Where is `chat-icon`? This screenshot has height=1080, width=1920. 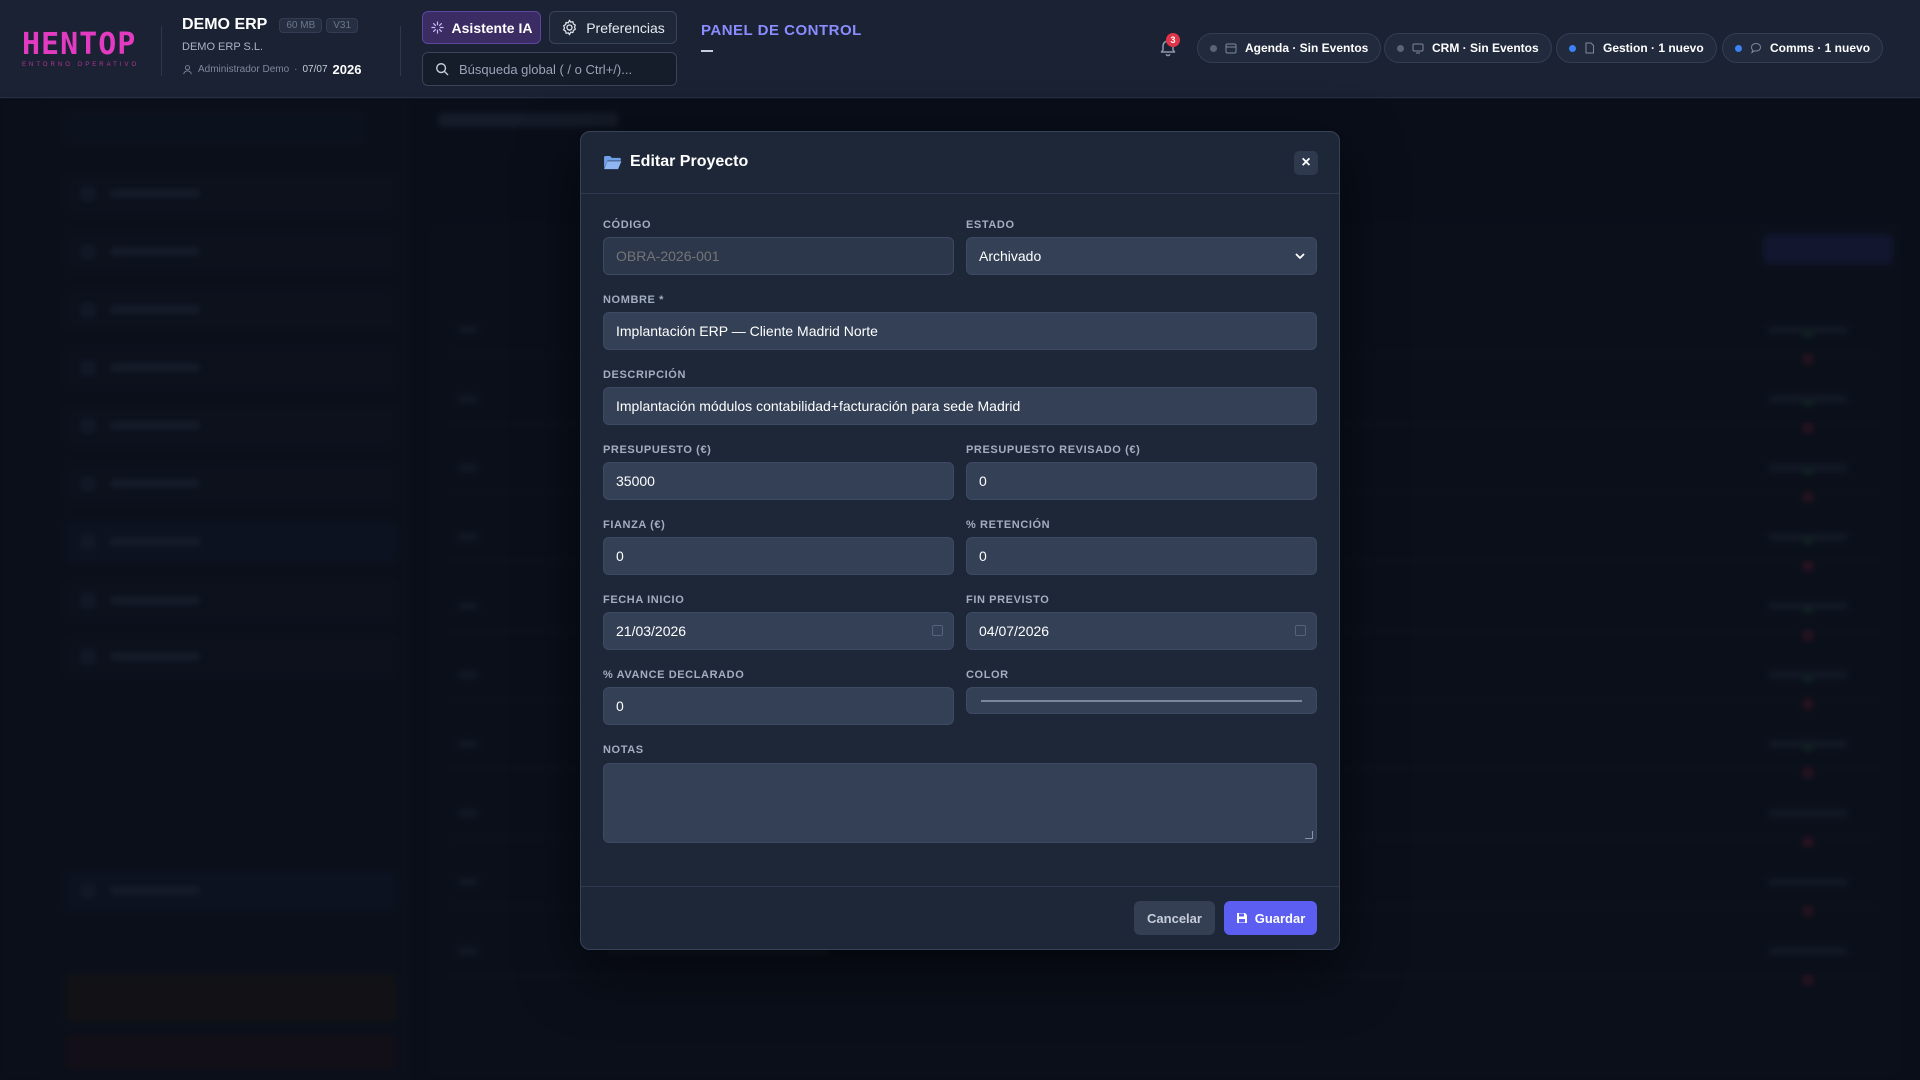 chat-icon is located at coordinates (1756, 48).